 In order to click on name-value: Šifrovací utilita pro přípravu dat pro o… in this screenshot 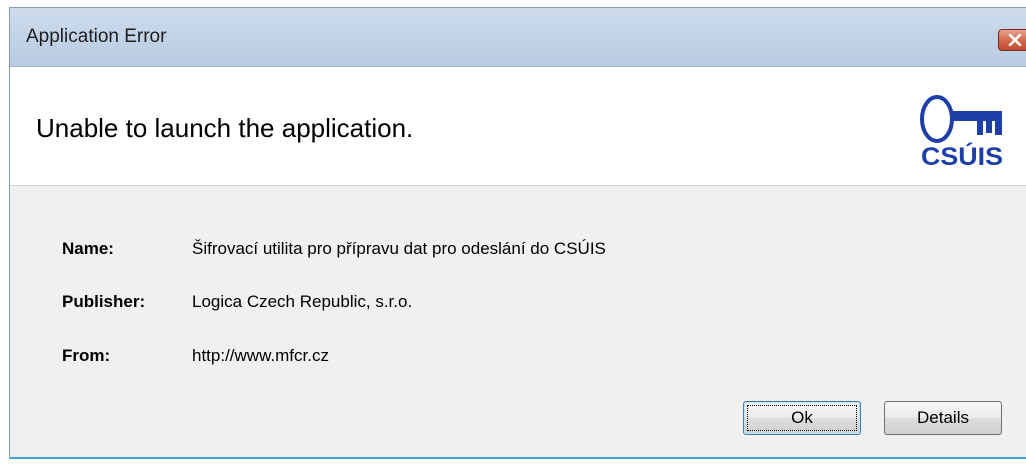, I will do `click(399, 248)`.